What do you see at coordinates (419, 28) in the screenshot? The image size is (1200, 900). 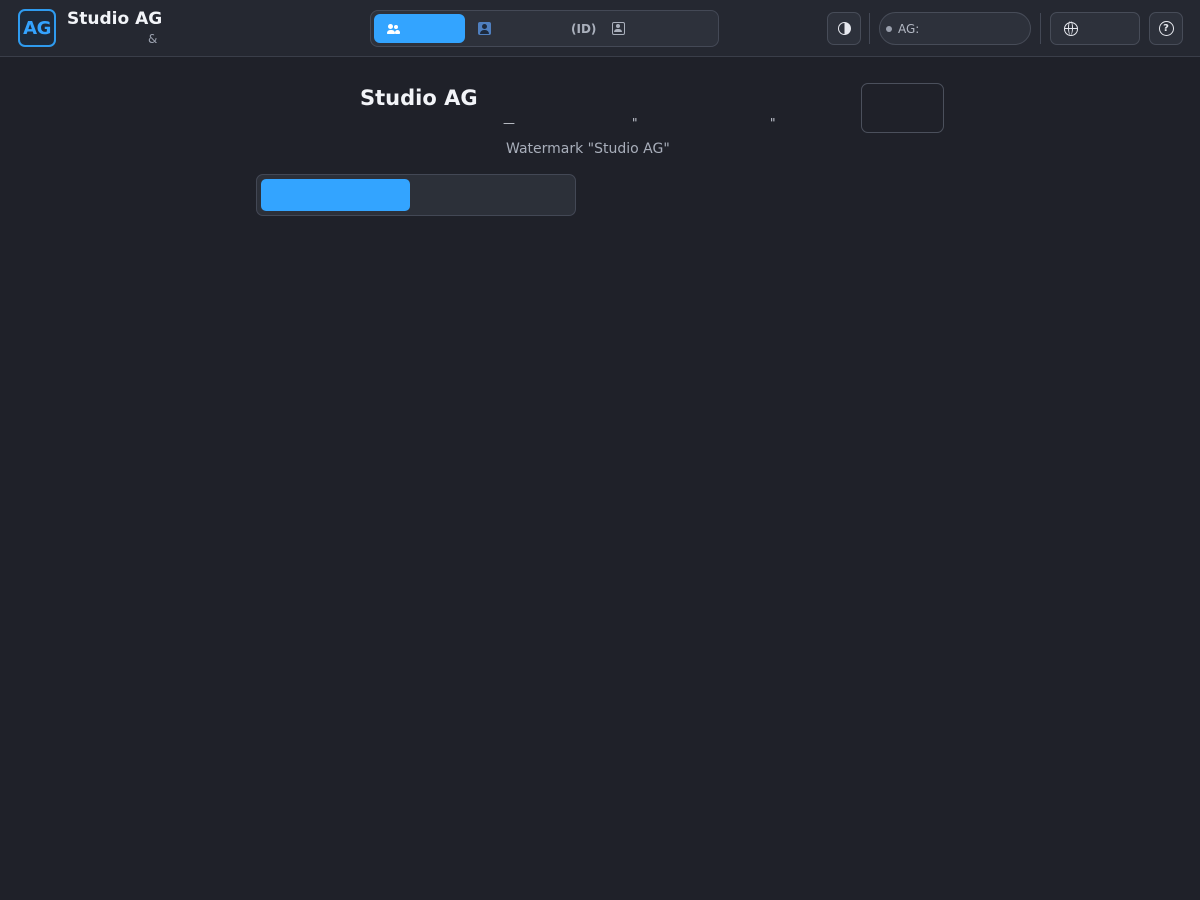 I see `tab-users` at bounding box center [419, 28].